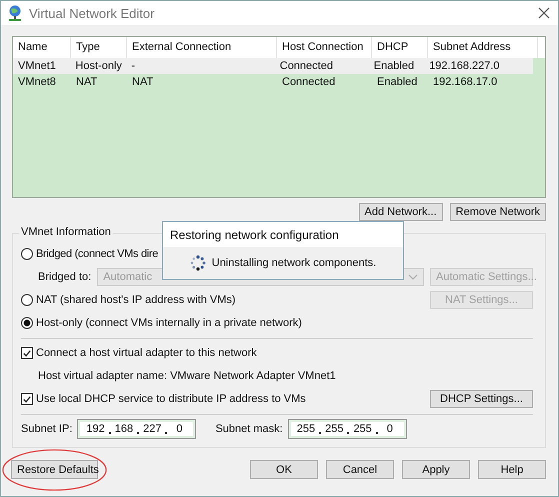  What do you see at coordinates (273, 66) in the screenshot?
I see `table-row: VMnet1 Host-only - Connected Enabled 192.168.227.0` at bounding box center [273, 66].